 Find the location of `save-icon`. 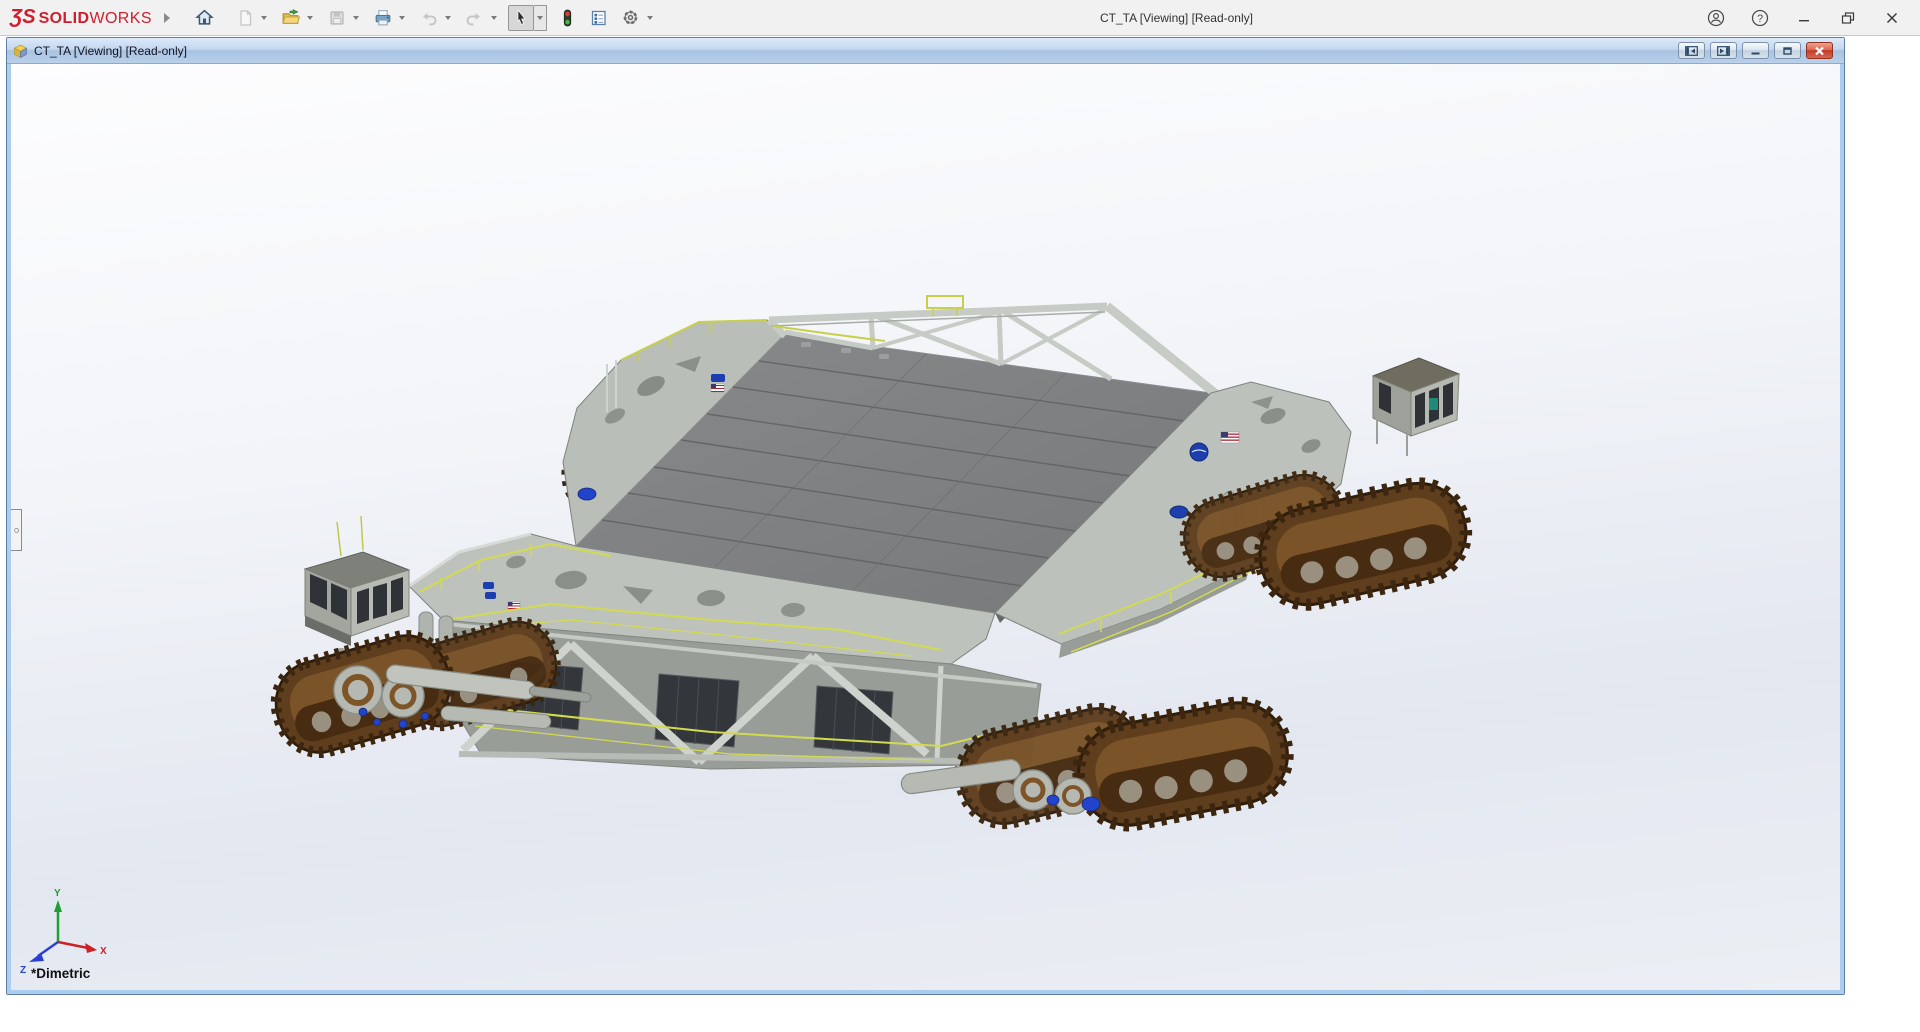

save-icon is located at coordinates (337, 17).